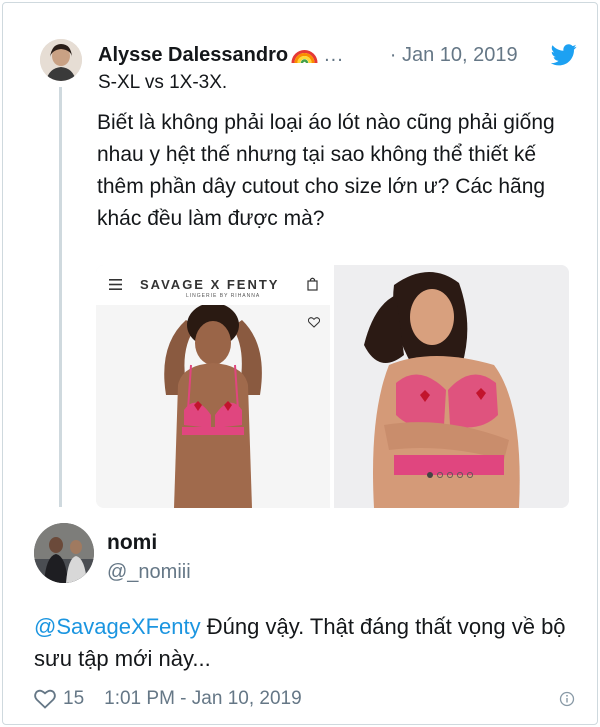  I want to click on avatar, so click(61, 60).